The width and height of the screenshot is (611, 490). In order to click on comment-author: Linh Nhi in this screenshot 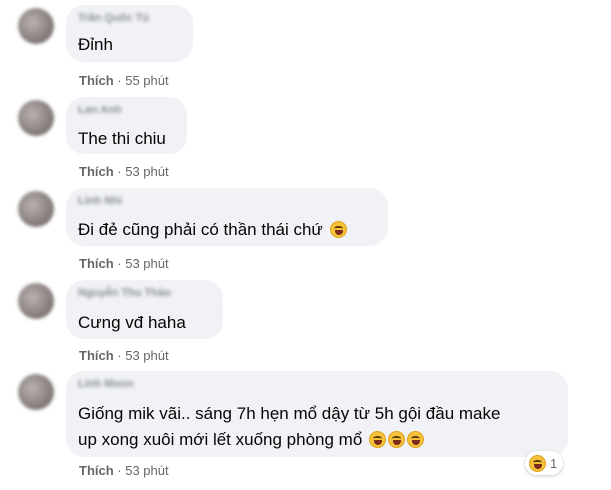, I will do `click(100, 201)`.